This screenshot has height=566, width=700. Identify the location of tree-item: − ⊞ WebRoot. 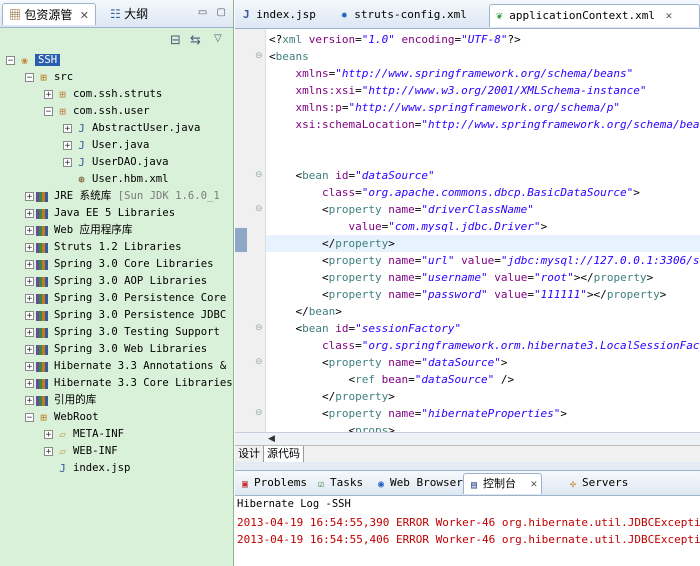
(116, 417).